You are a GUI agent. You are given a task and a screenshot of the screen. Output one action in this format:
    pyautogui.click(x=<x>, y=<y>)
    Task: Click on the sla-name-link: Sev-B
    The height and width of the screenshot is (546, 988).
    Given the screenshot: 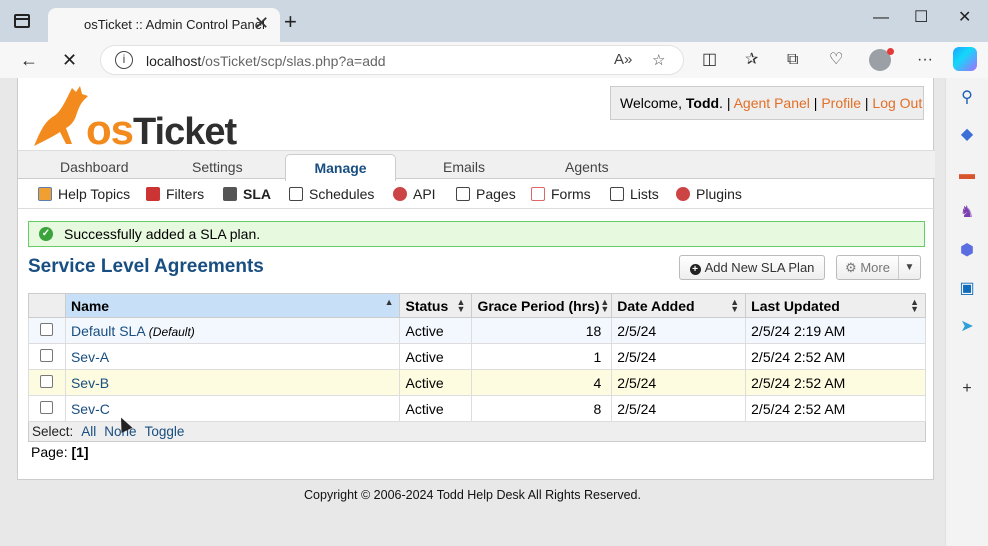 What is the action you would take?
    pyautogui.click(x=90, y=383)
    